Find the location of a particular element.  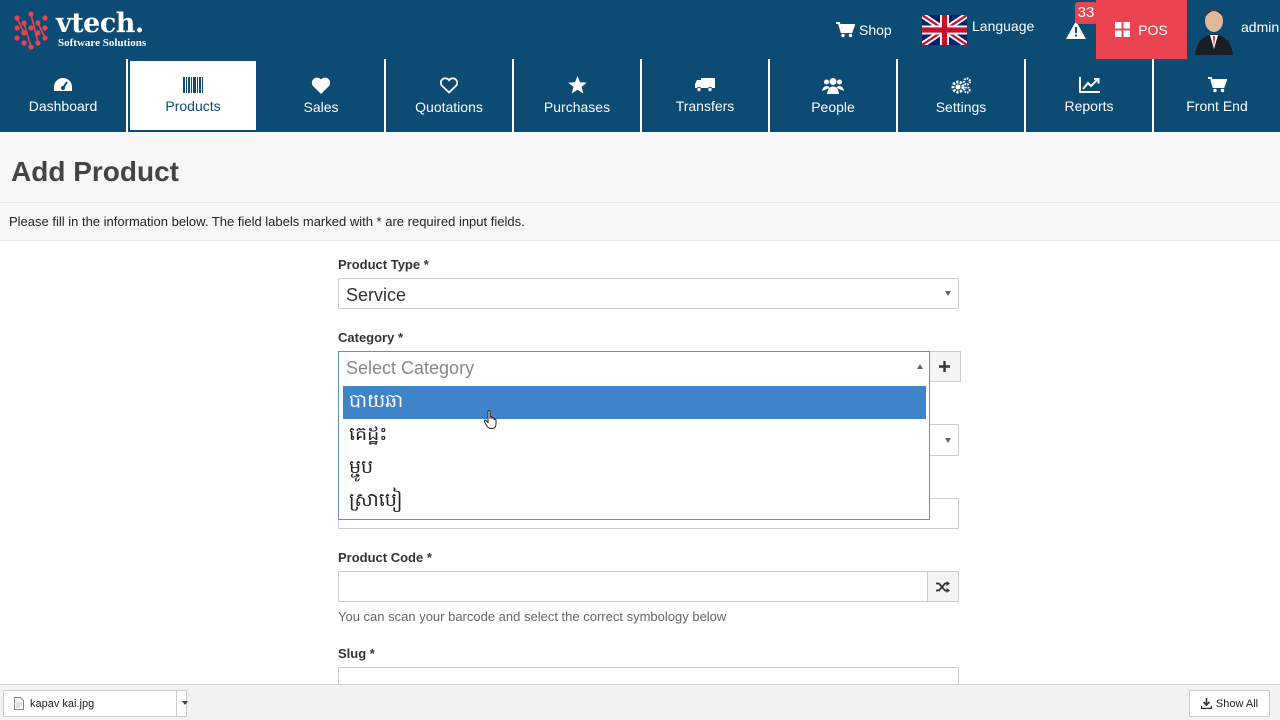

nav-label: Reports is located at coordinates (1089, 106).